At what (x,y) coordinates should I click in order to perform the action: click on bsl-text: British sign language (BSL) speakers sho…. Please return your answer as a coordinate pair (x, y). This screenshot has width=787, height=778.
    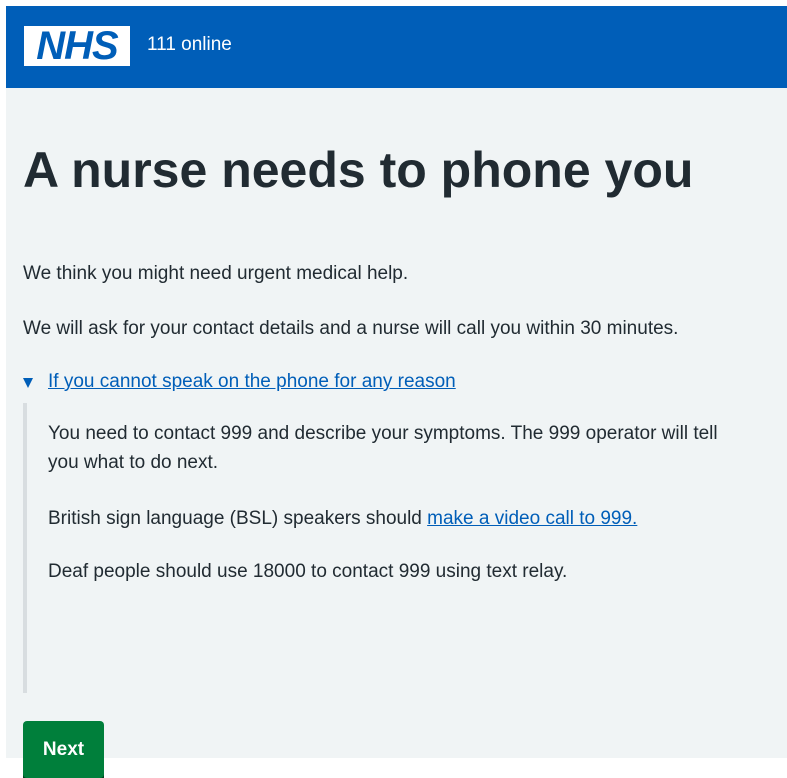
    Looking at the image, I should click on (238, 518).